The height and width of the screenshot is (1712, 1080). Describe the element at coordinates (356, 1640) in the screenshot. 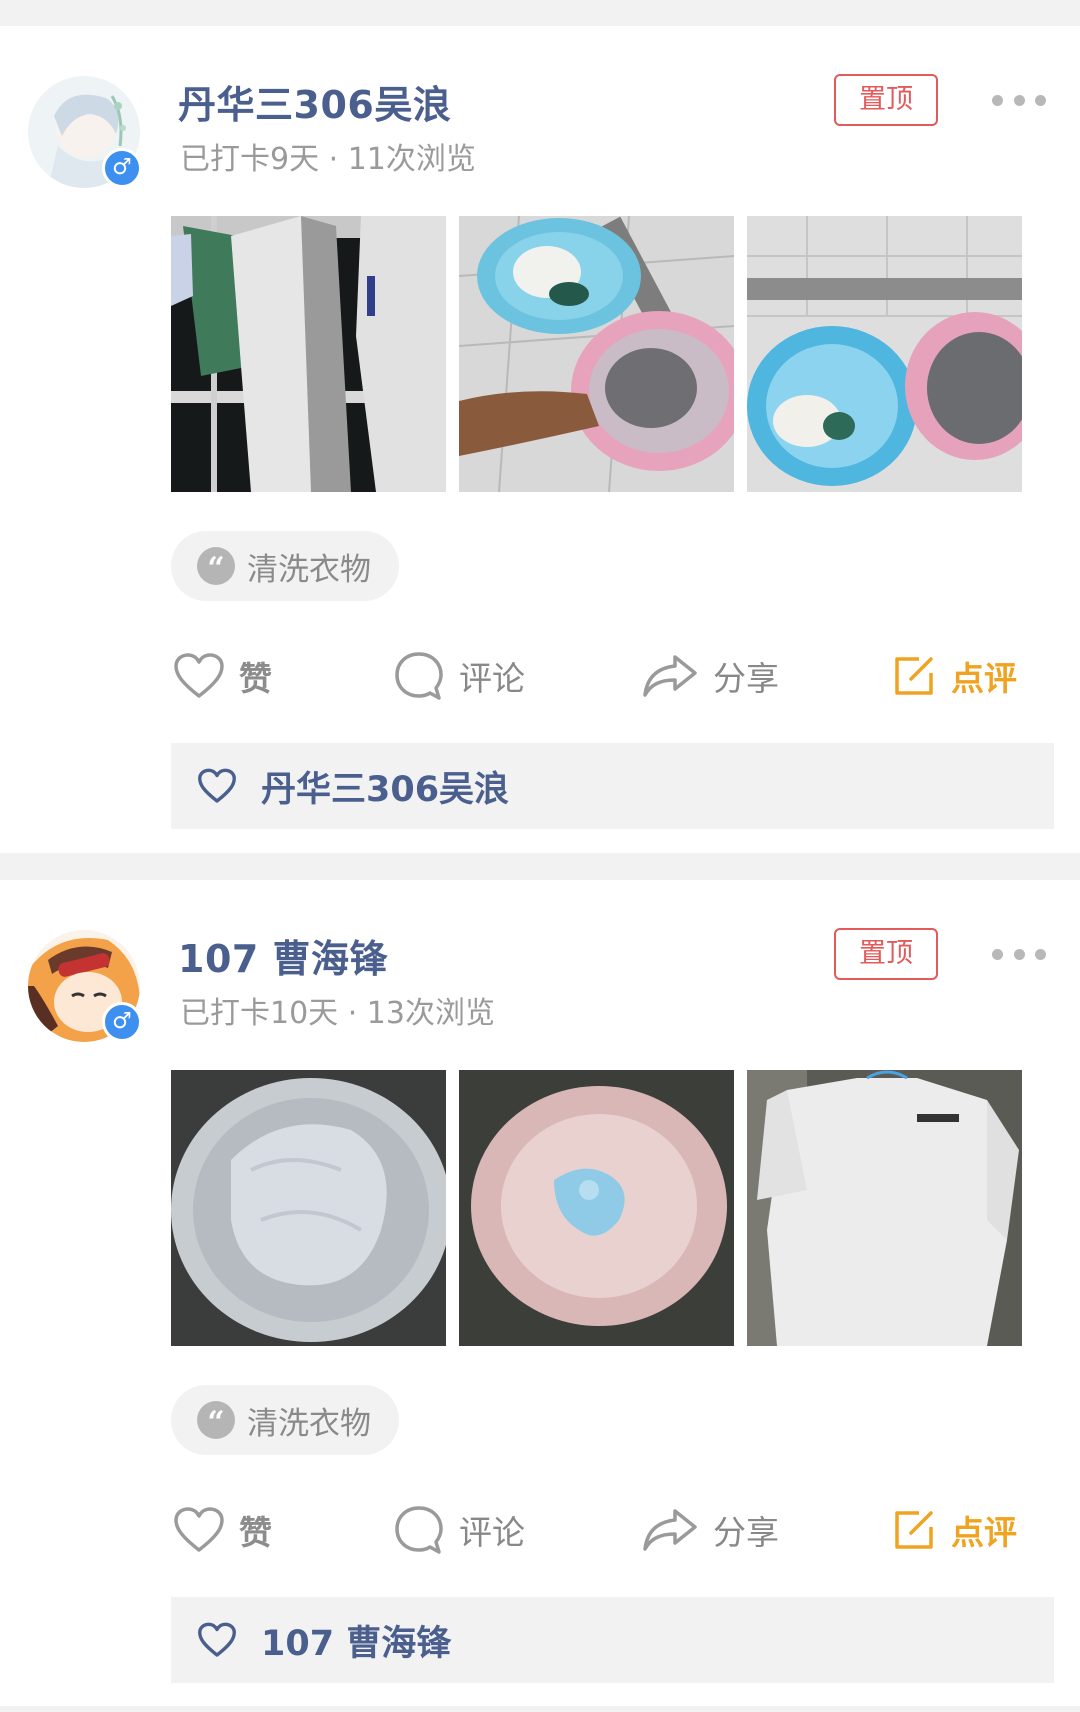

I see `liker-name: 107 曹海锋` at that location.